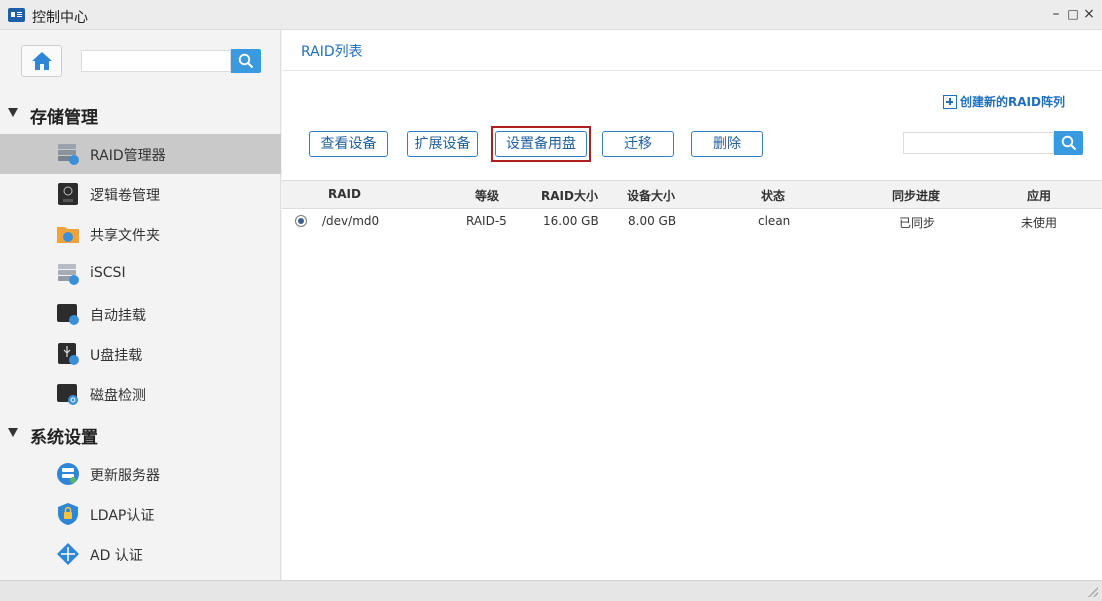 The height and width of the screenshot is (601, 1102). Describe the element at coordinates (128, 156) in the screenshot. I see `sidebar-item-label: RAID管理器` at that location.